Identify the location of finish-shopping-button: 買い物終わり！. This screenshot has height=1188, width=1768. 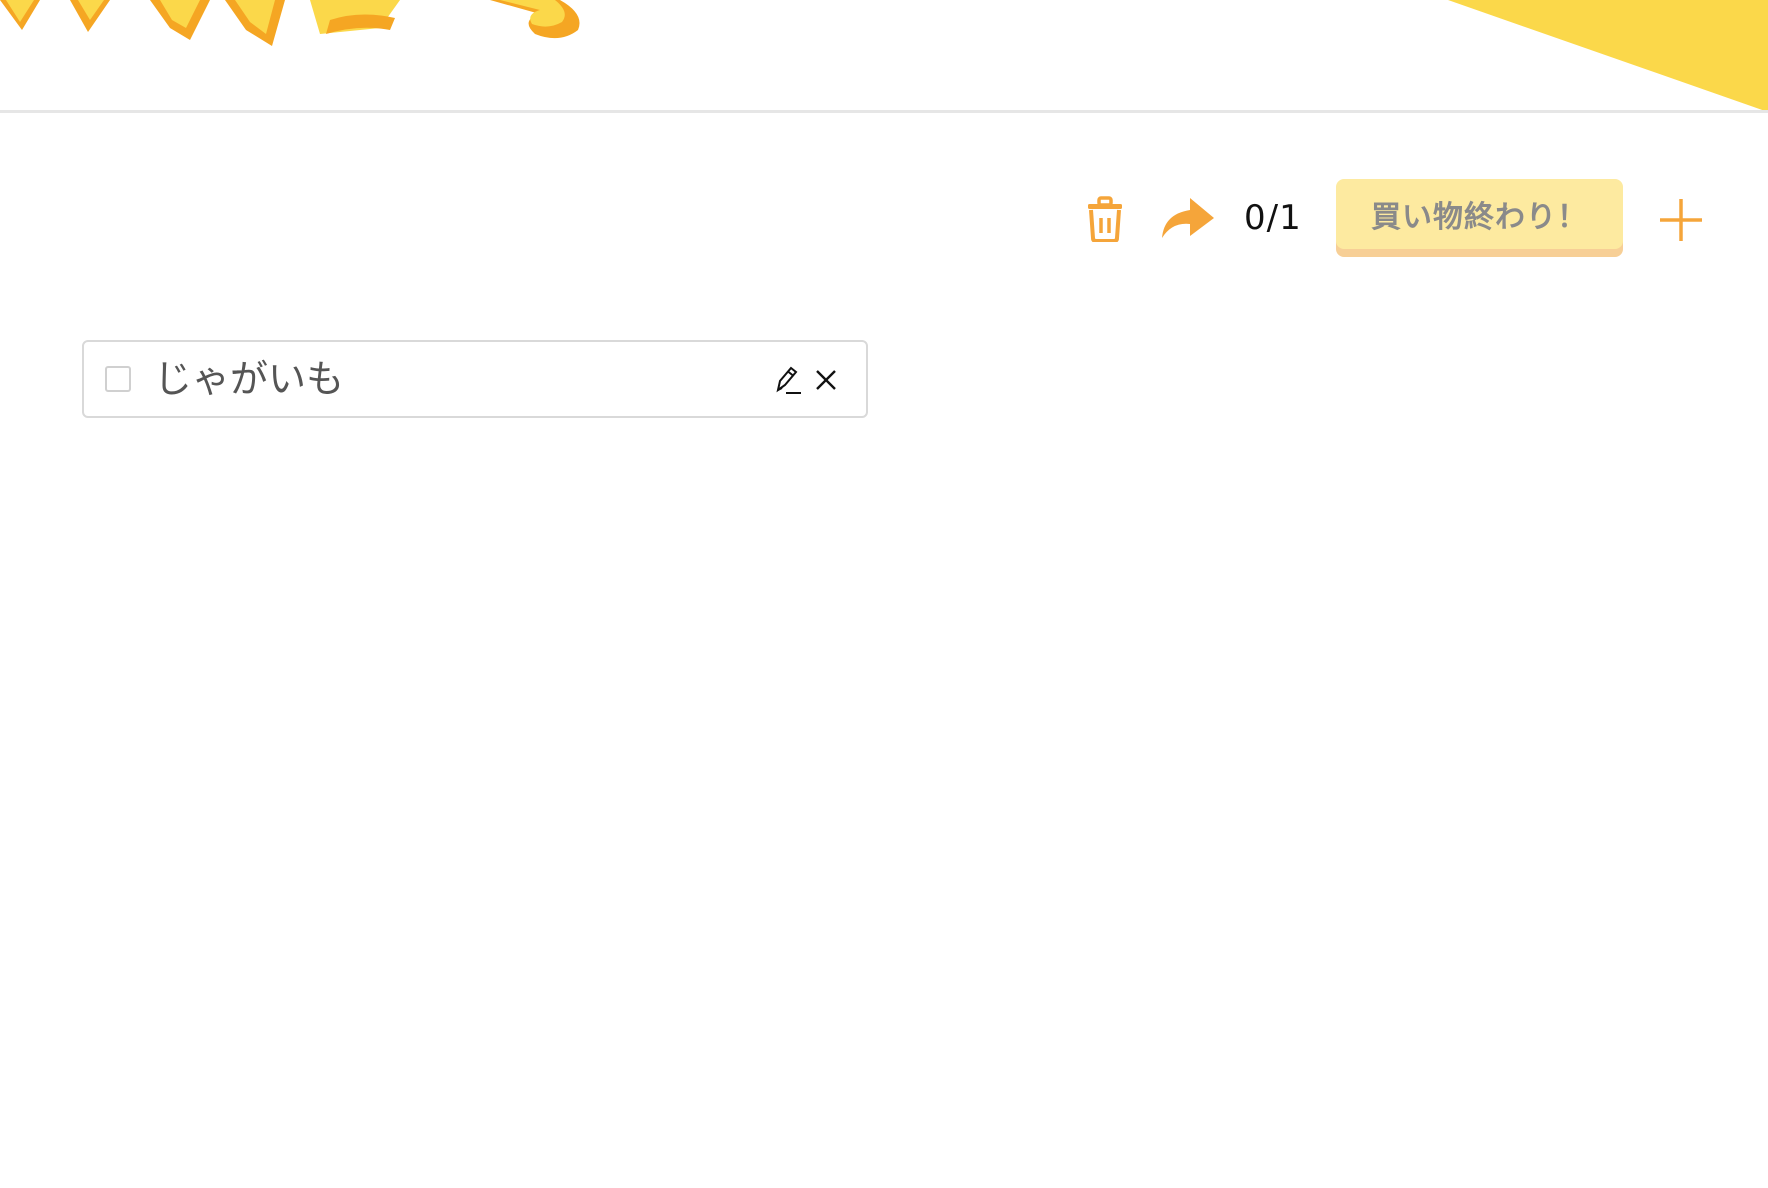
(1479, 214).